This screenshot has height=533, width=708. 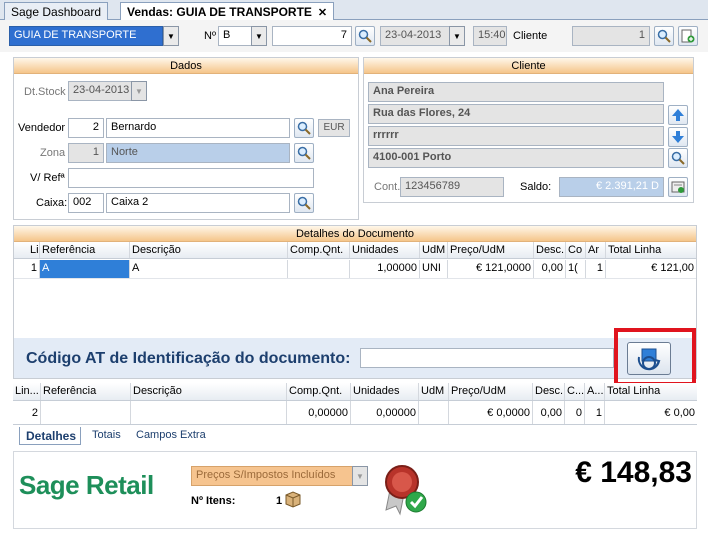 I want to click on cliente-nome-field: Ana Pereira, so click(x=516, y=92).